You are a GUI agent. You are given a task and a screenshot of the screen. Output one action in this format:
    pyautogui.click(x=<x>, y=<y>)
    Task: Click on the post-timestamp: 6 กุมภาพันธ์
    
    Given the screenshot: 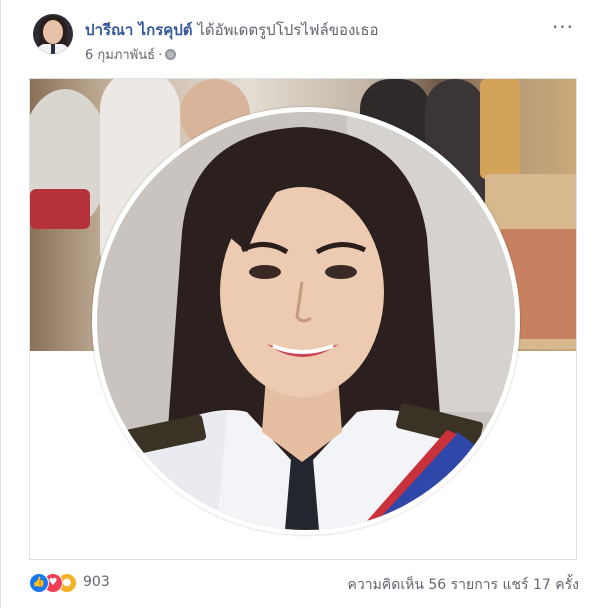 What is the action you would take?
    pyautogui.click(x=120, y=55)
    